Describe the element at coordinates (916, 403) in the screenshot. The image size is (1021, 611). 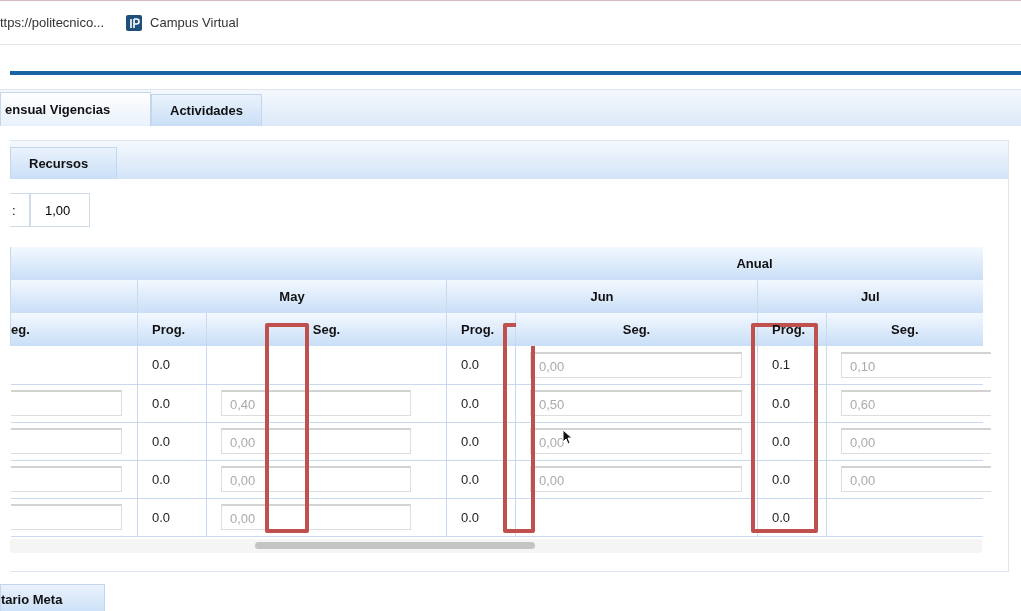
I see `input-field: 0,60` at that location.